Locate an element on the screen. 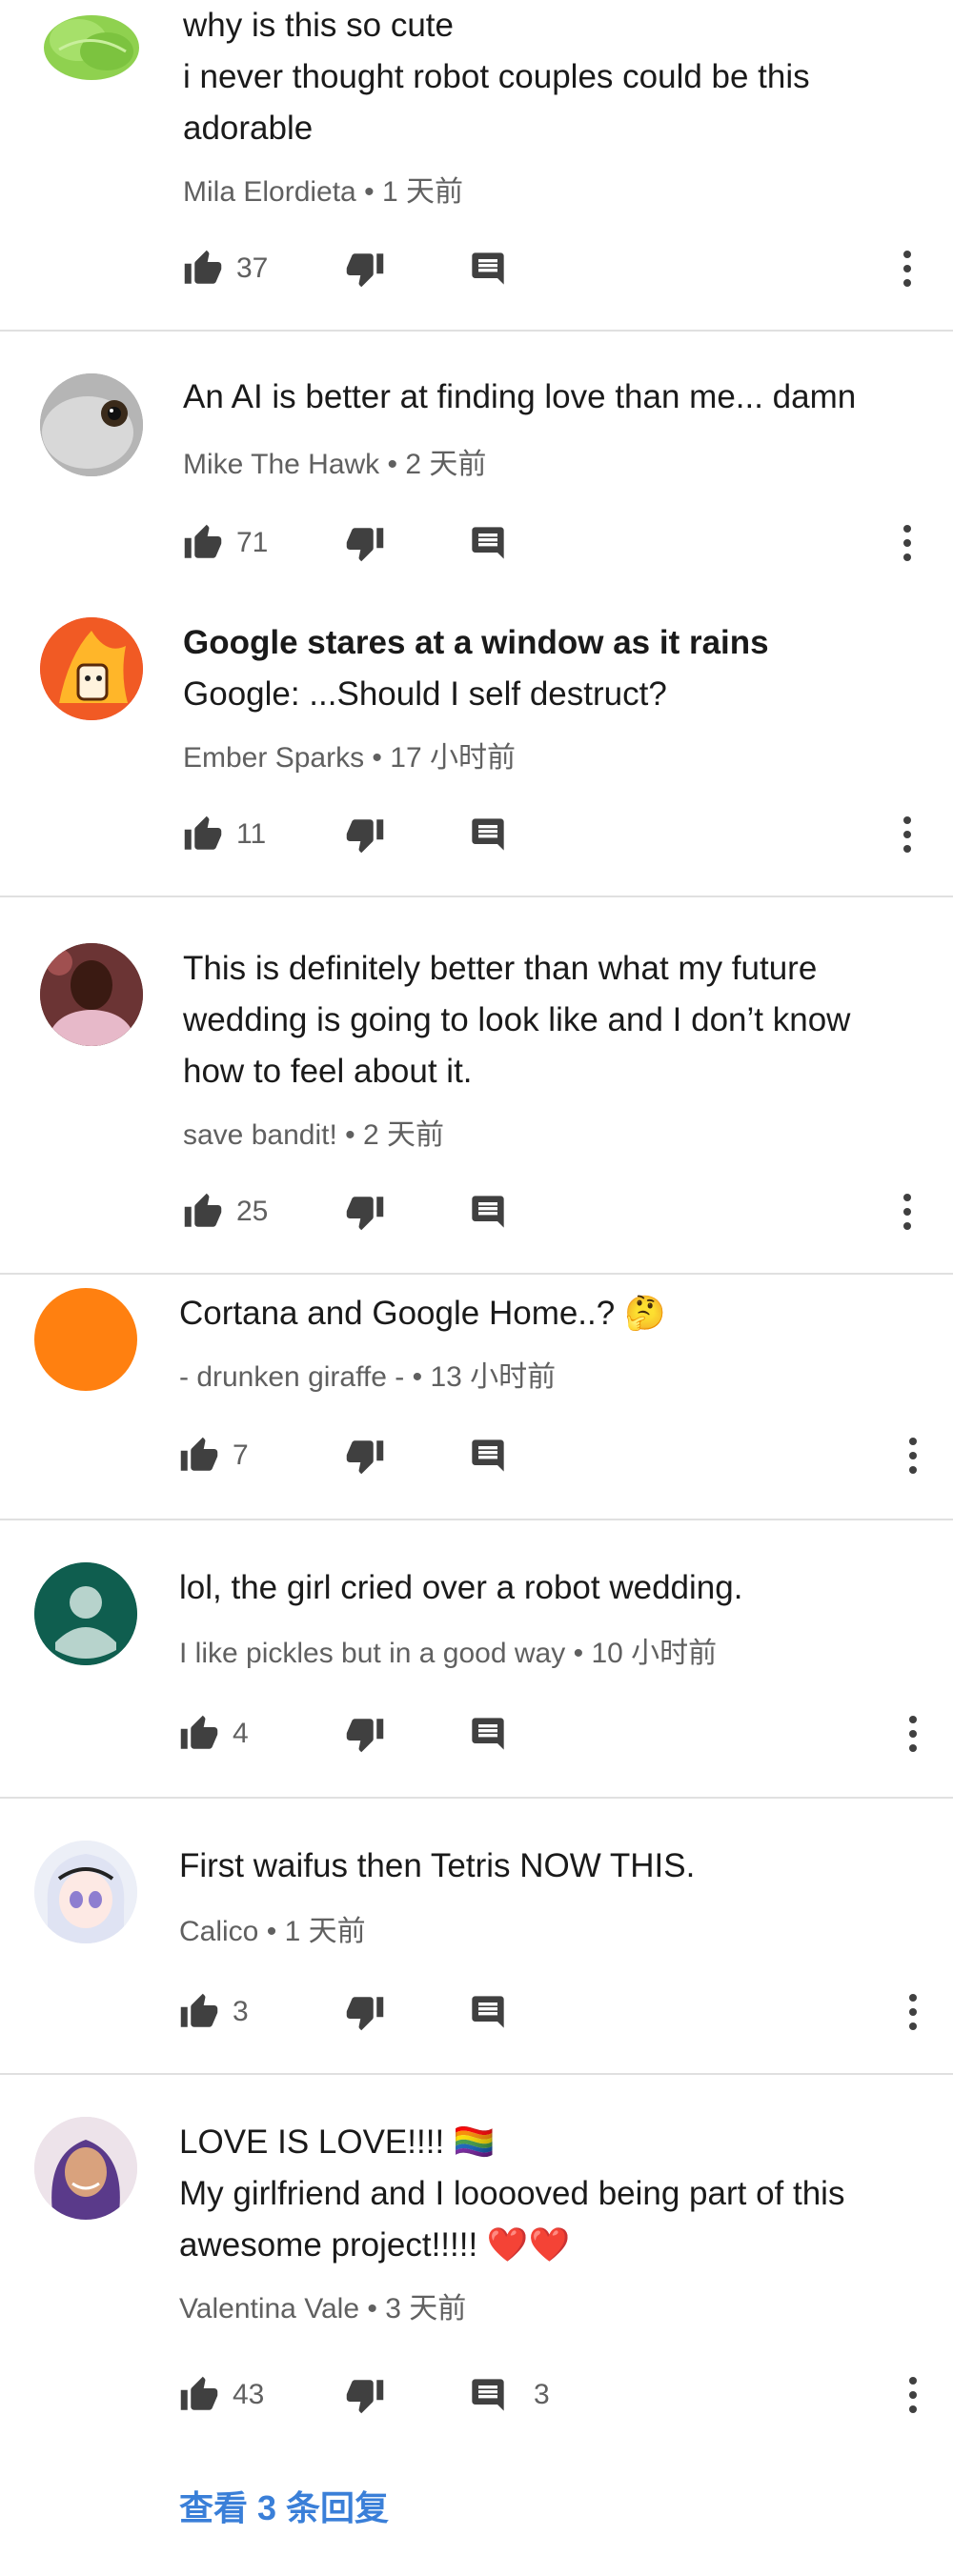 Image resolution: width=953 pixels, height=2576 pixels. like-count: 4 is located at coordinates (241, 1734).